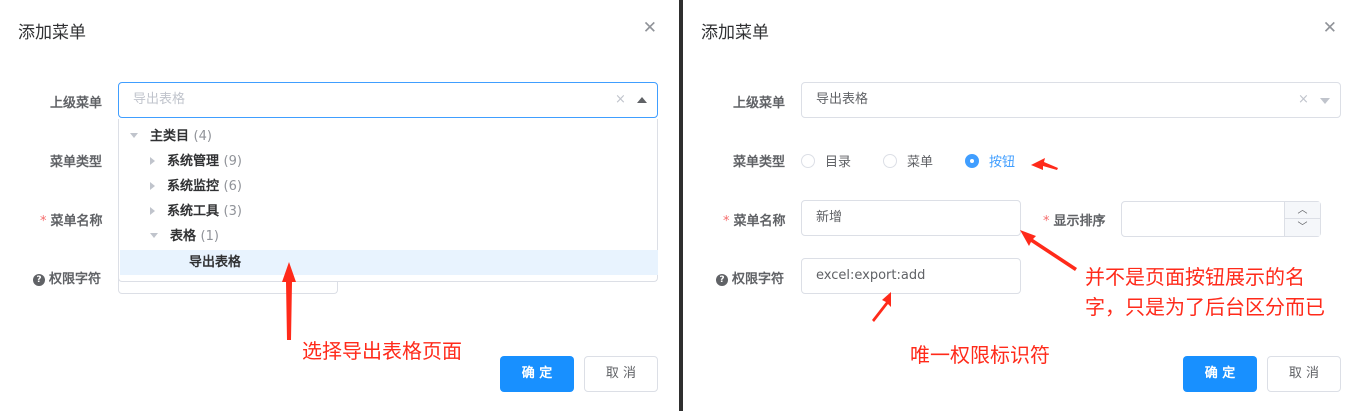  I want to click on arrow-to-perm-input, so click(881, 307).